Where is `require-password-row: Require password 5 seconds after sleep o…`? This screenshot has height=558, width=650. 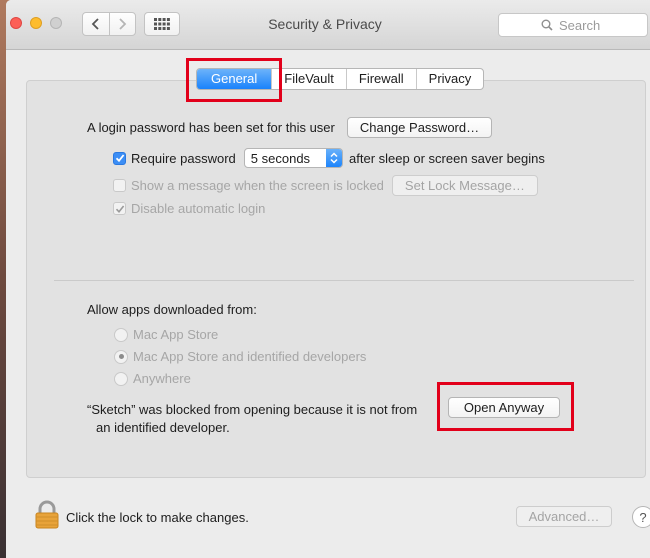 require-password-row: Require password 5 seconds after sleep o… is located at coordinates (329, 158).